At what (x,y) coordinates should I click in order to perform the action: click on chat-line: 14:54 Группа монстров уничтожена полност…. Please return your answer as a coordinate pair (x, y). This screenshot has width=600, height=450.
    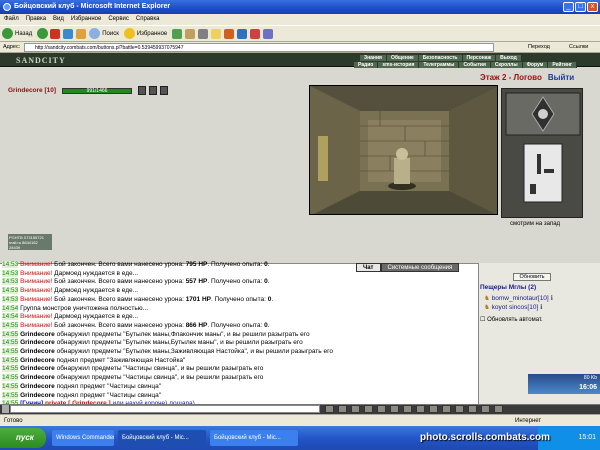
    Looking at the image, I should click on (75, 308).